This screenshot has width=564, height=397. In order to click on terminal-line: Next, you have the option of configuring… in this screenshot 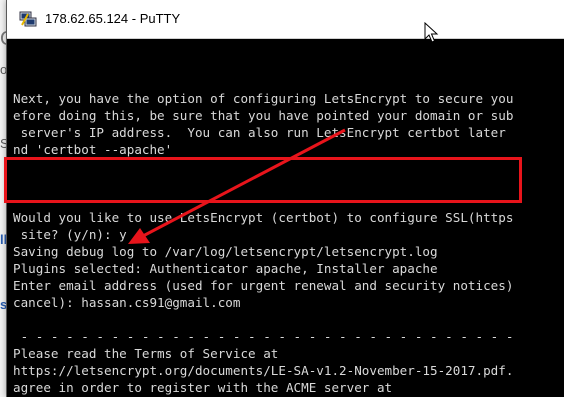, I will do `click(263, 98)`.